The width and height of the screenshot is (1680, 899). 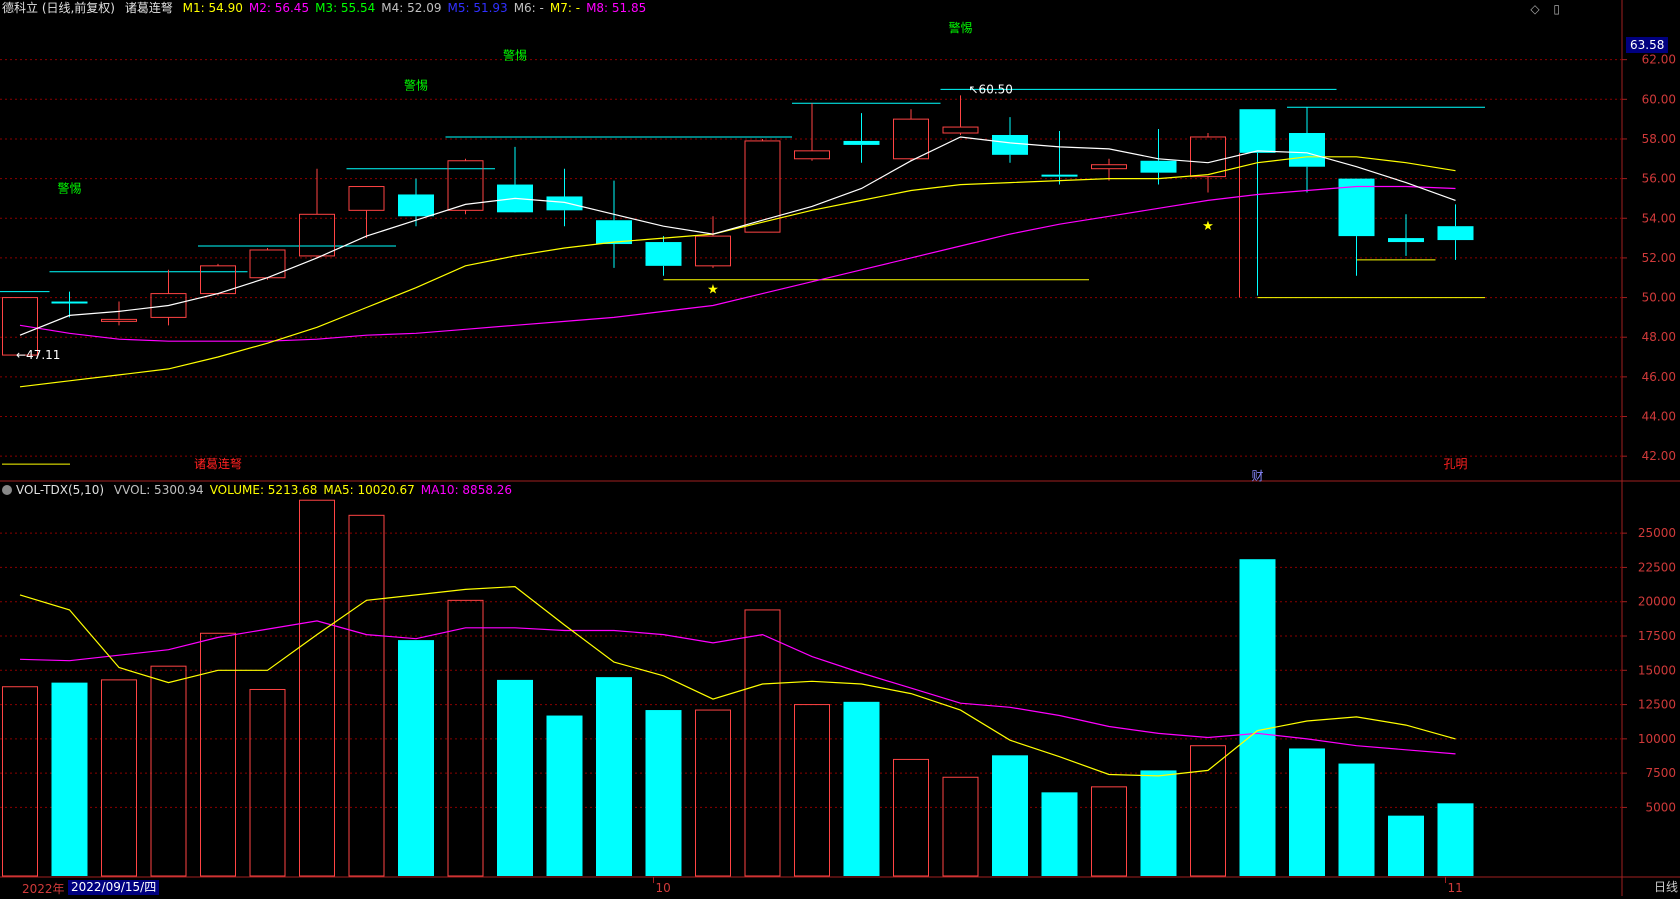 I want to click on volume-tick-label: 7500, so click(x=1660, y=773).